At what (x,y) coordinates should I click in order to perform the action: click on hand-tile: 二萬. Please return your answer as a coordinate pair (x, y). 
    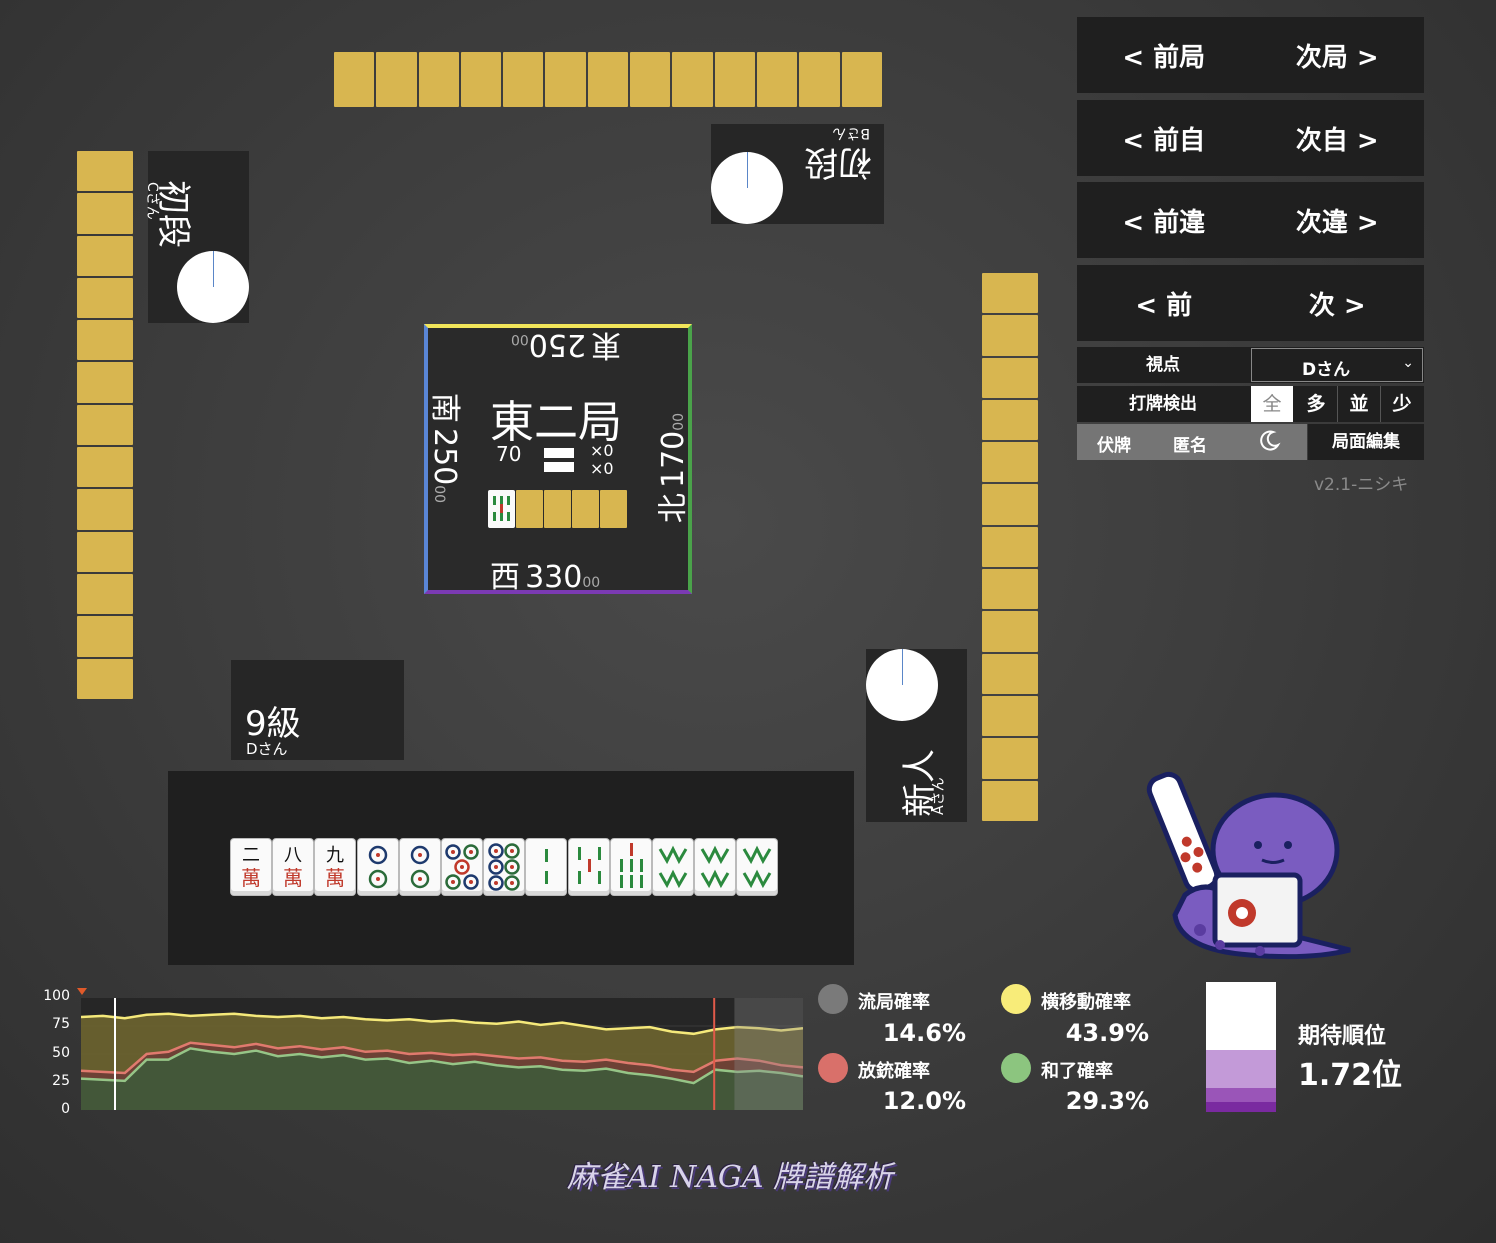
    Looking at the image, I should click on (251, 867).